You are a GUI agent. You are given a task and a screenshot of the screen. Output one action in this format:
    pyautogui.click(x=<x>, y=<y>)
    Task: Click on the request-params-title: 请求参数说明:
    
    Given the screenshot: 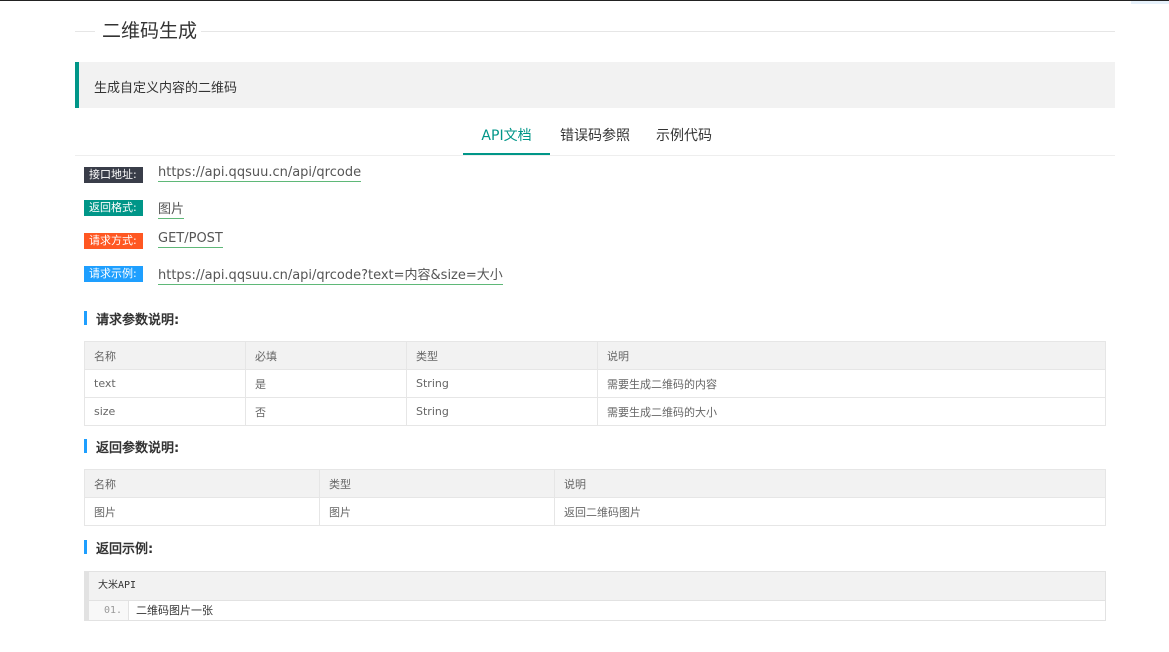 What is the action you would take?
    pyautogui.click(x=138, y=320)
    